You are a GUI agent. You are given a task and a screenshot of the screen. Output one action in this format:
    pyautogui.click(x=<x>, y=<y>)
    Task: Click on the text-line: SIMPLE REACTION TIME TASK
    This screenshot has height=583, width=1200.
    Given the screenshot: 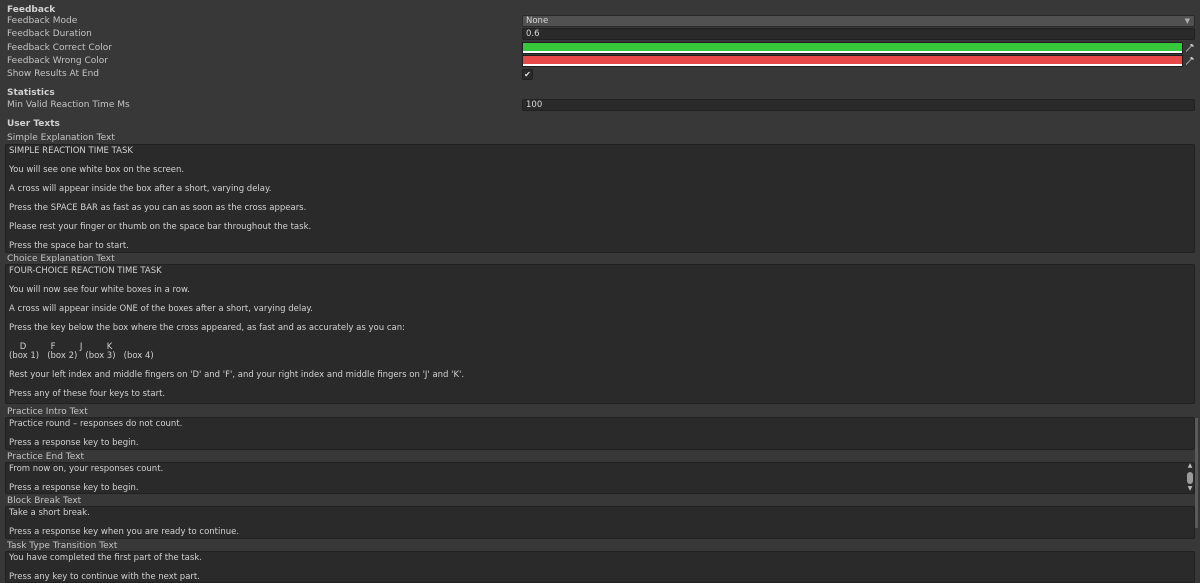 What is the action you would take?
    pyautogui.click(x=71, y=151)
    